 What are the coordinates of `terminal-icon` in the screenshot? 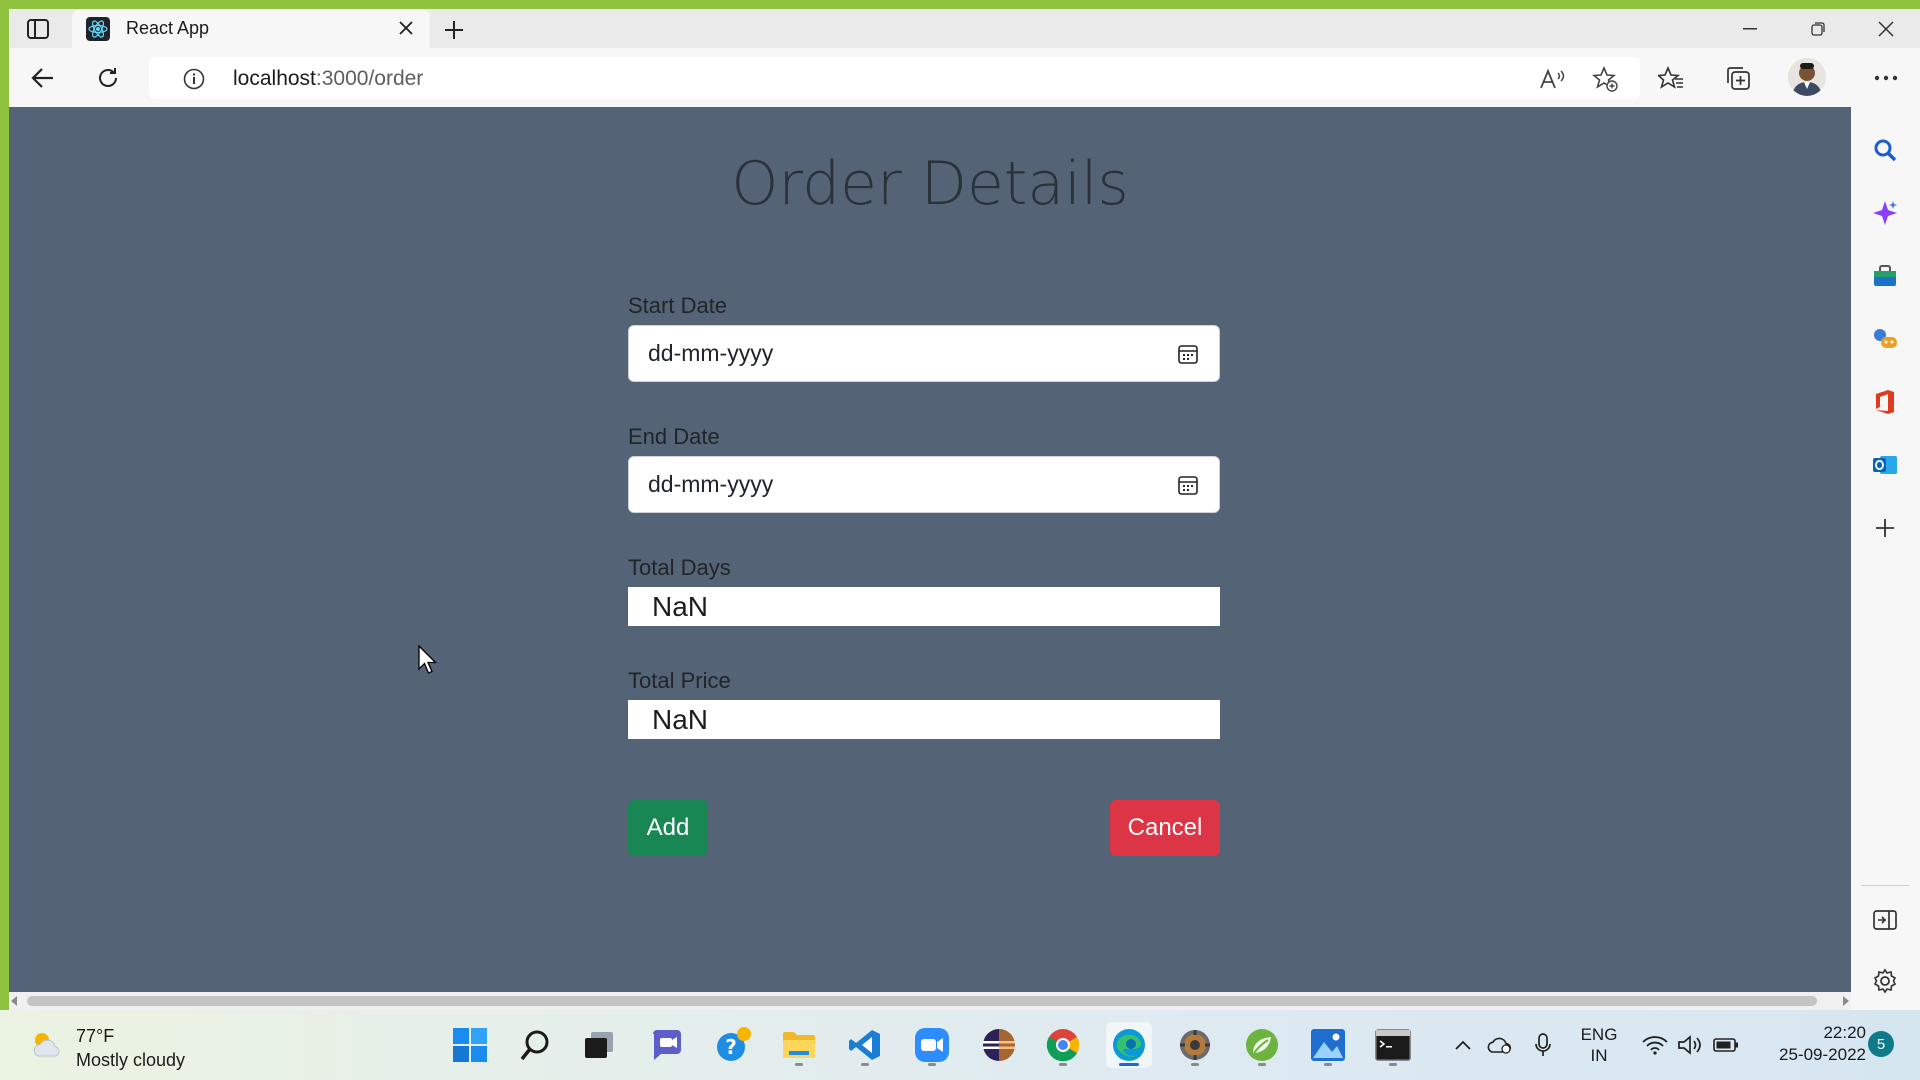 It's located at (1393, 1045).